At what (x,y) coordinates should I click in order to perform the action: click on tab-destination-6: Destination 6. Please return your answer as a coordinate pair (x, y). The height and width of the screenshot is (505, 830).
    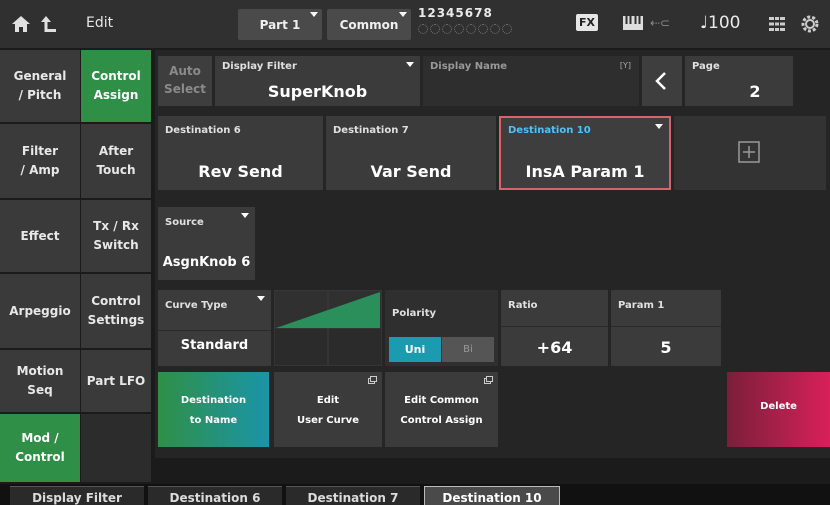
    Looking at the image, I should click on (215, 495).